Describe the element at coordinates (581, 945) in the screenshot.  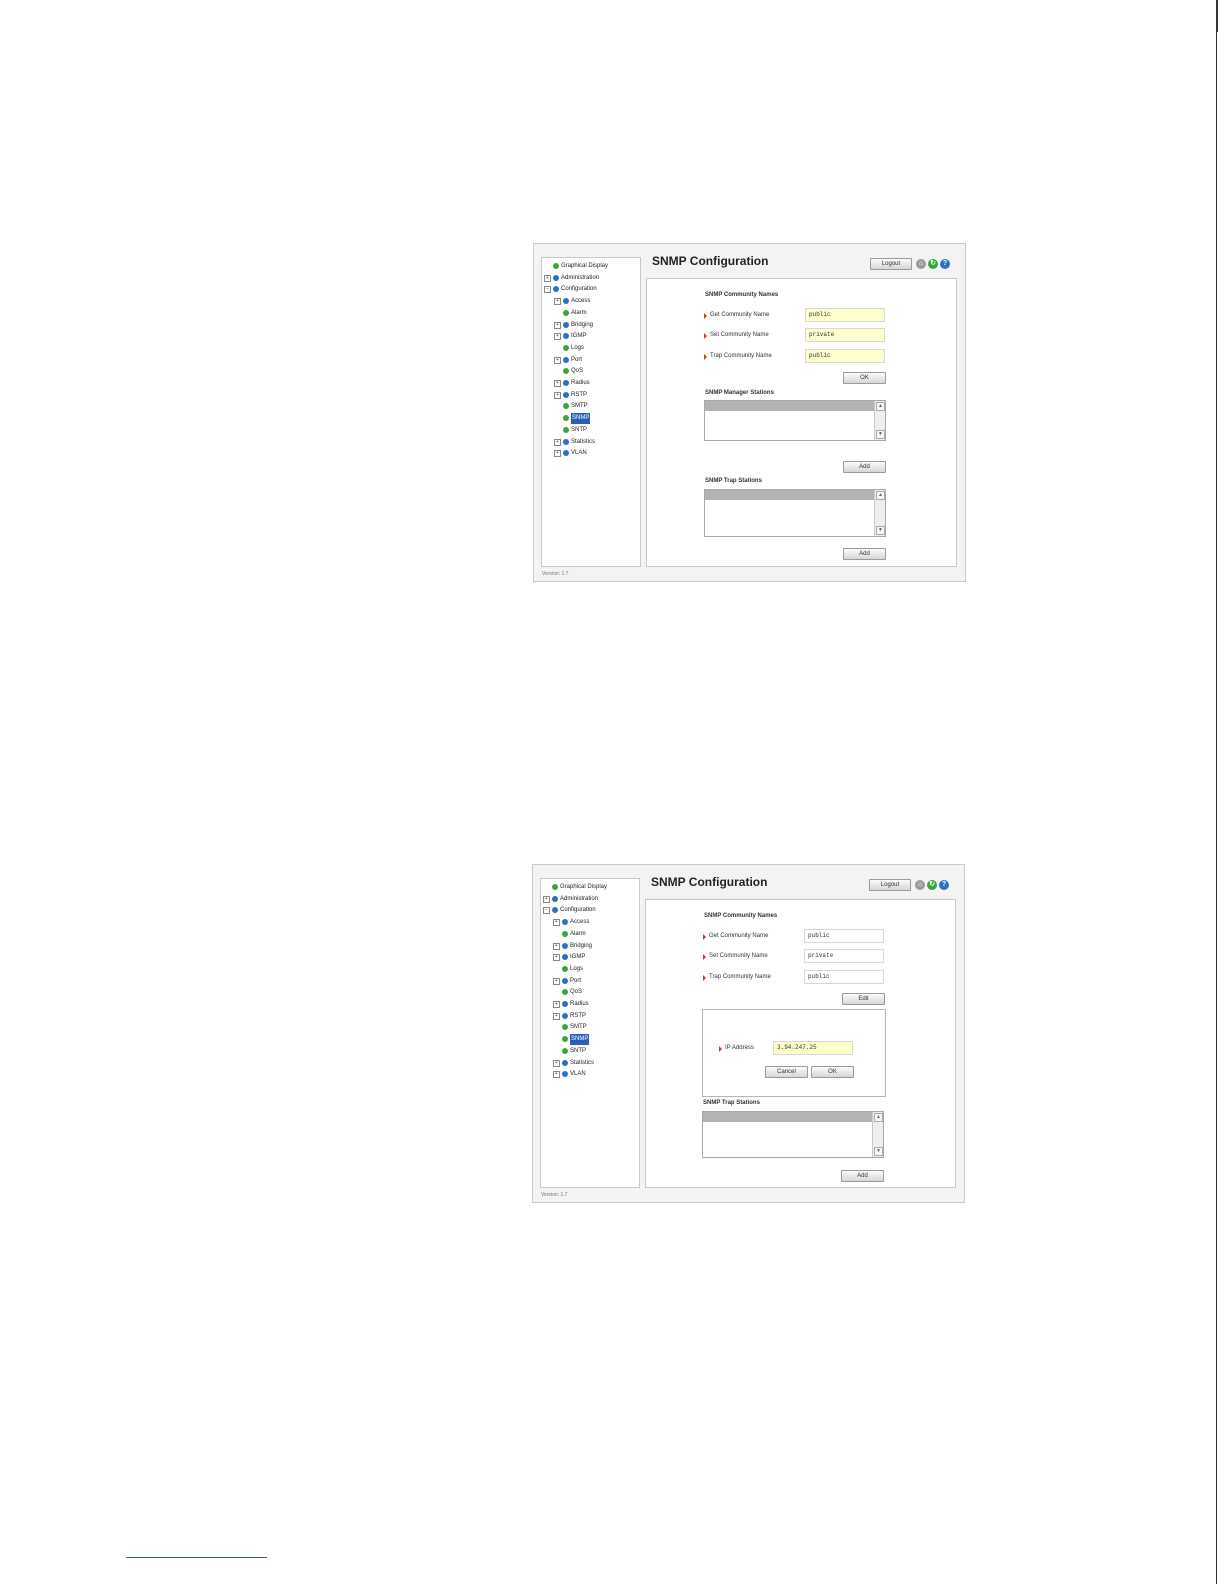
I see `nav-item-label: Bridging` at that location.